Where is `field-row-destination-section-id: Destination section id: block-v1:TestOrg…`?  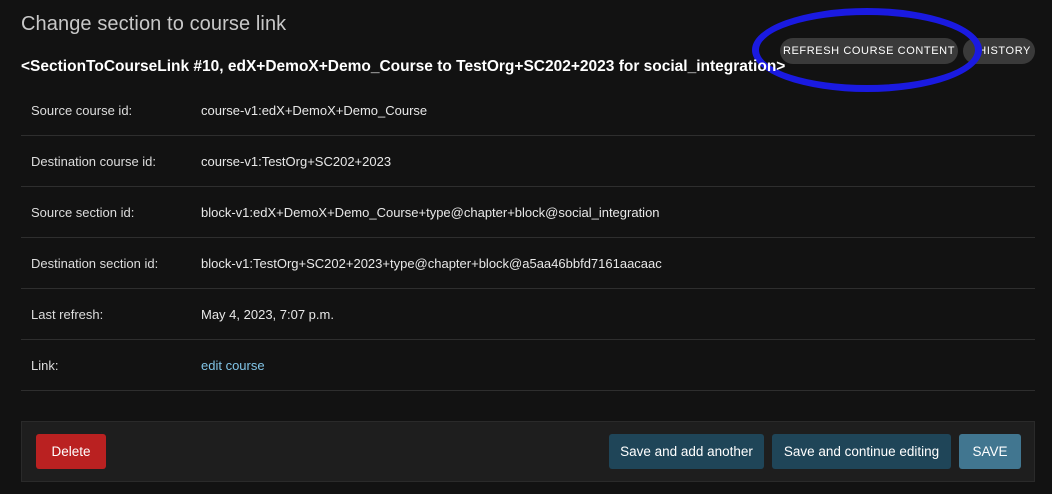
field-row-destination-section-id: Destination section id: block-v1:TestOrg… is located at coordinates (528, 263).